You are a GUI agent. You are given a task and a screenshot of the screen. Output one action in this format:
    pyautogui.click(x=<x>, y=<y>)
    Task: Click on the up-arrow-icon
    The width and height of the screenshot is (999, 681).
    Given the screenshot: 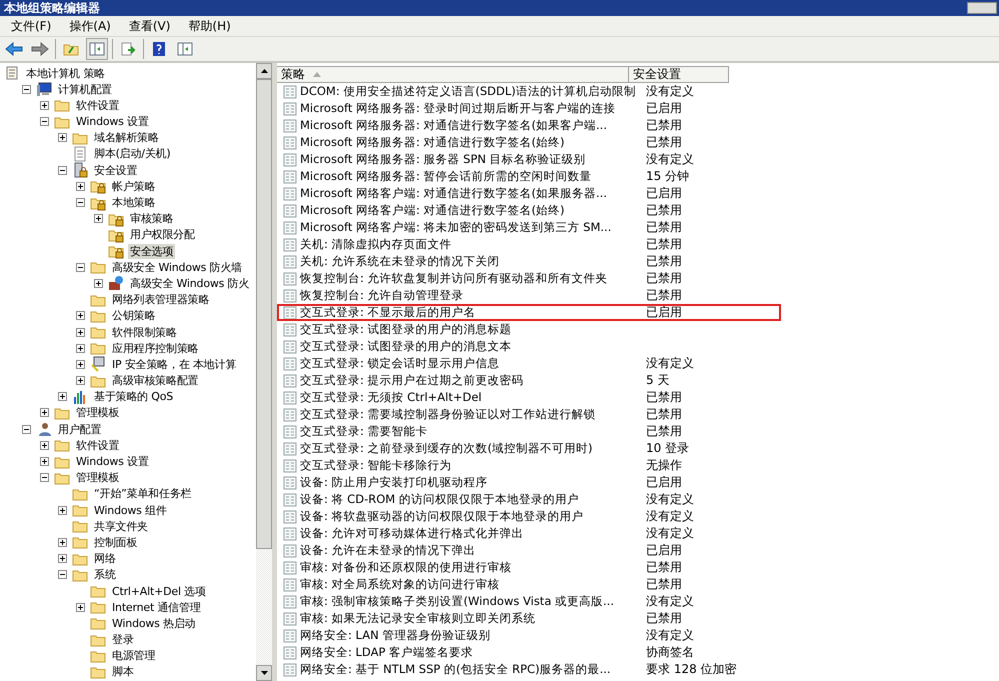 What is the action you would take?
    pyautogui.click(x=264, y=71)
    